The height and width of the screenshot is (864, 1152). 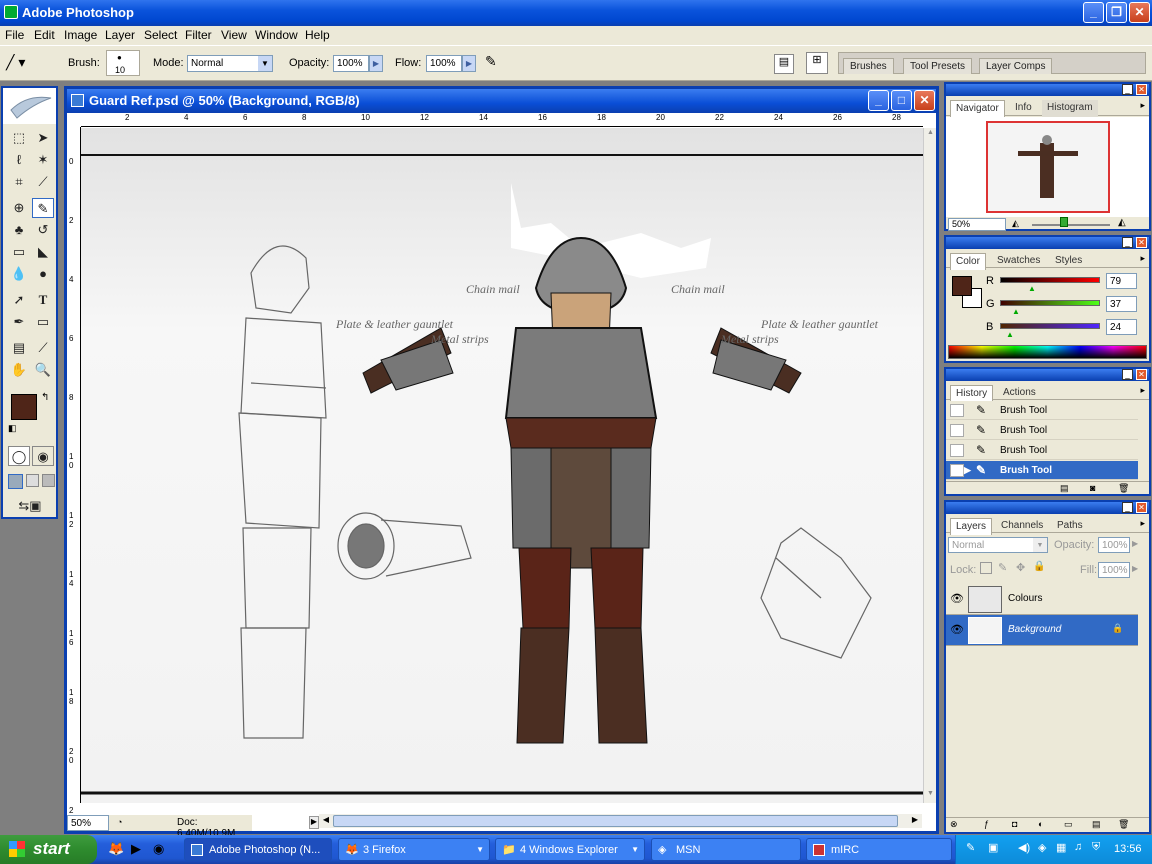 I want to click on foreground-color-swatch, so click(x=24, y=407).